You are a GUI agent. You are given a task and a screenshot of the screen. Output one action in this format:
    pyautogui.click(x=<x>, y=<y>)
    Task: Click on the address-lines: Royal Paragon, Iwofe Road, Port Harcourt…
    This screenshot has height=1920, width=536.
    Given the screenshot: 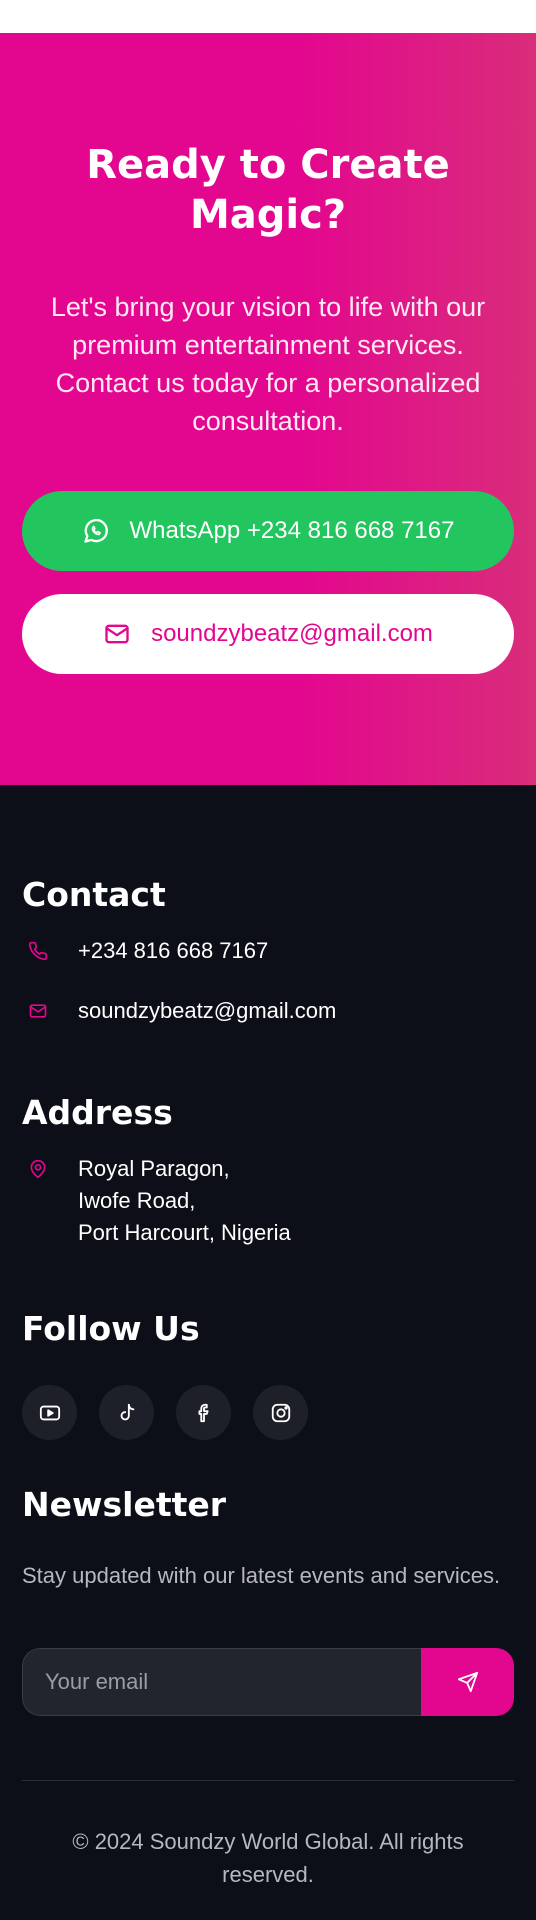 What is the action you would take?
    pyautogui.click(x=184, y=1201)
    